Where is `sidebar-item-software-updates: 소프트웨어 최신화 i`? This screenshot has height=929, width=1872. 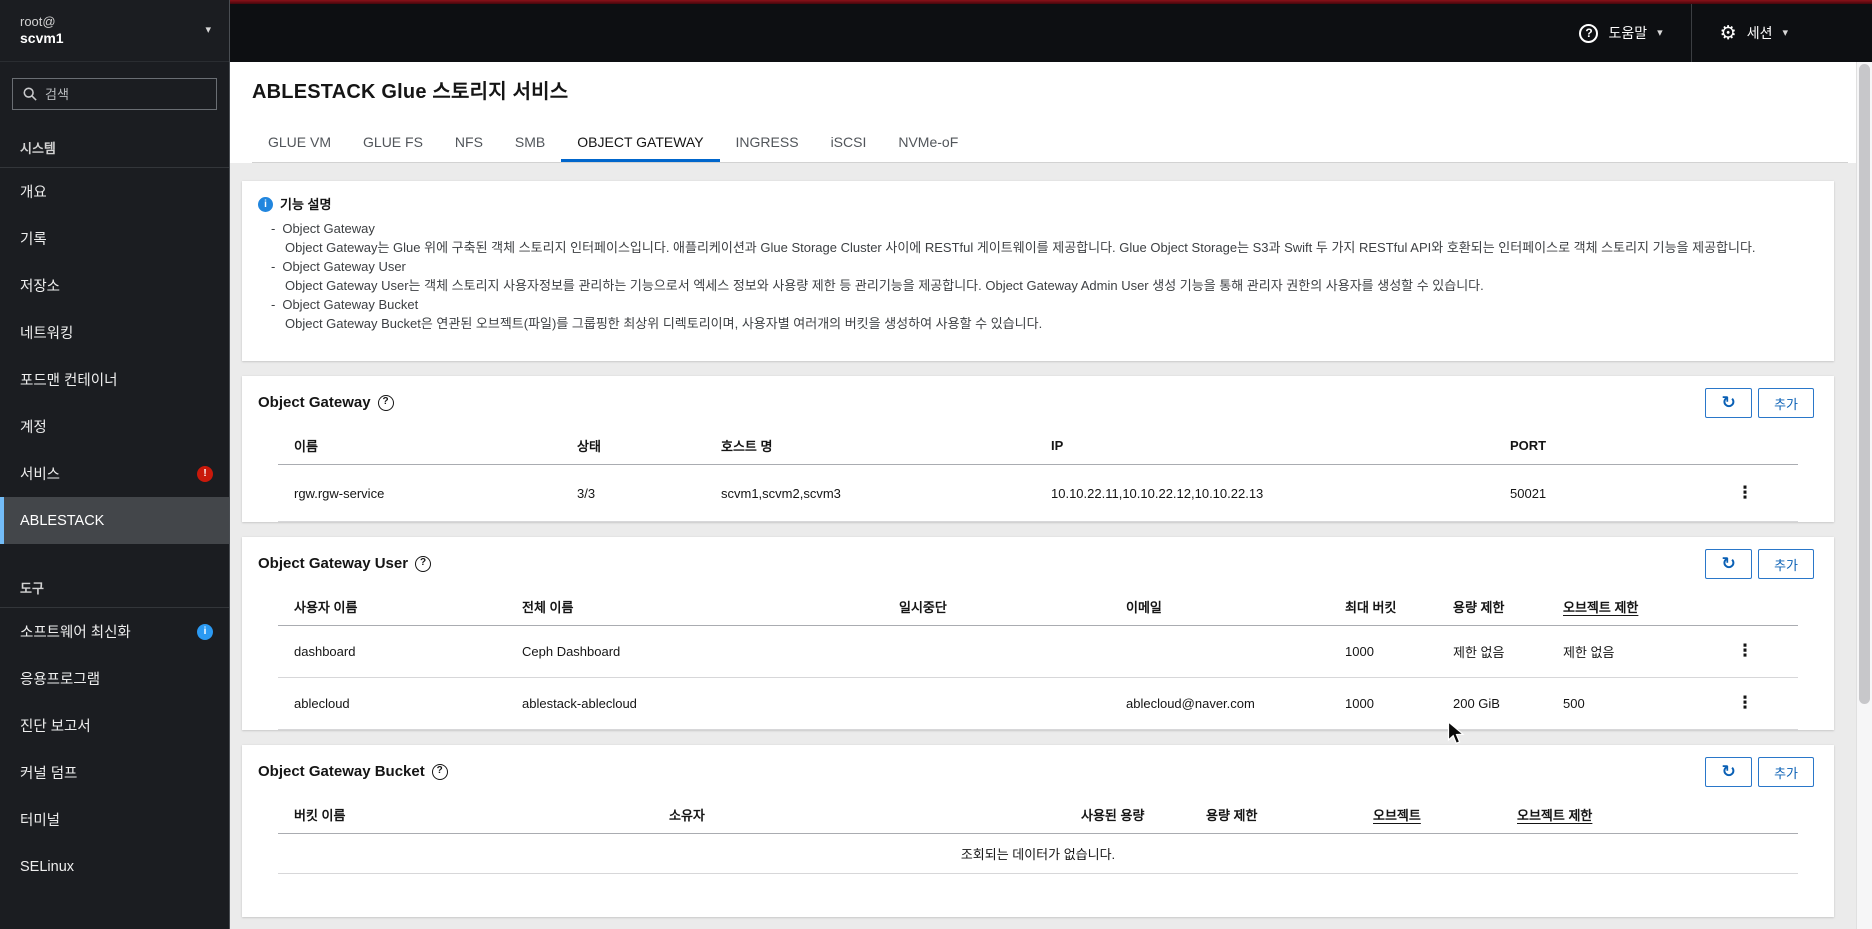 sidebar-item-software-updates: 소프트웨어 최신화 i is located at coordinates (114, 631).